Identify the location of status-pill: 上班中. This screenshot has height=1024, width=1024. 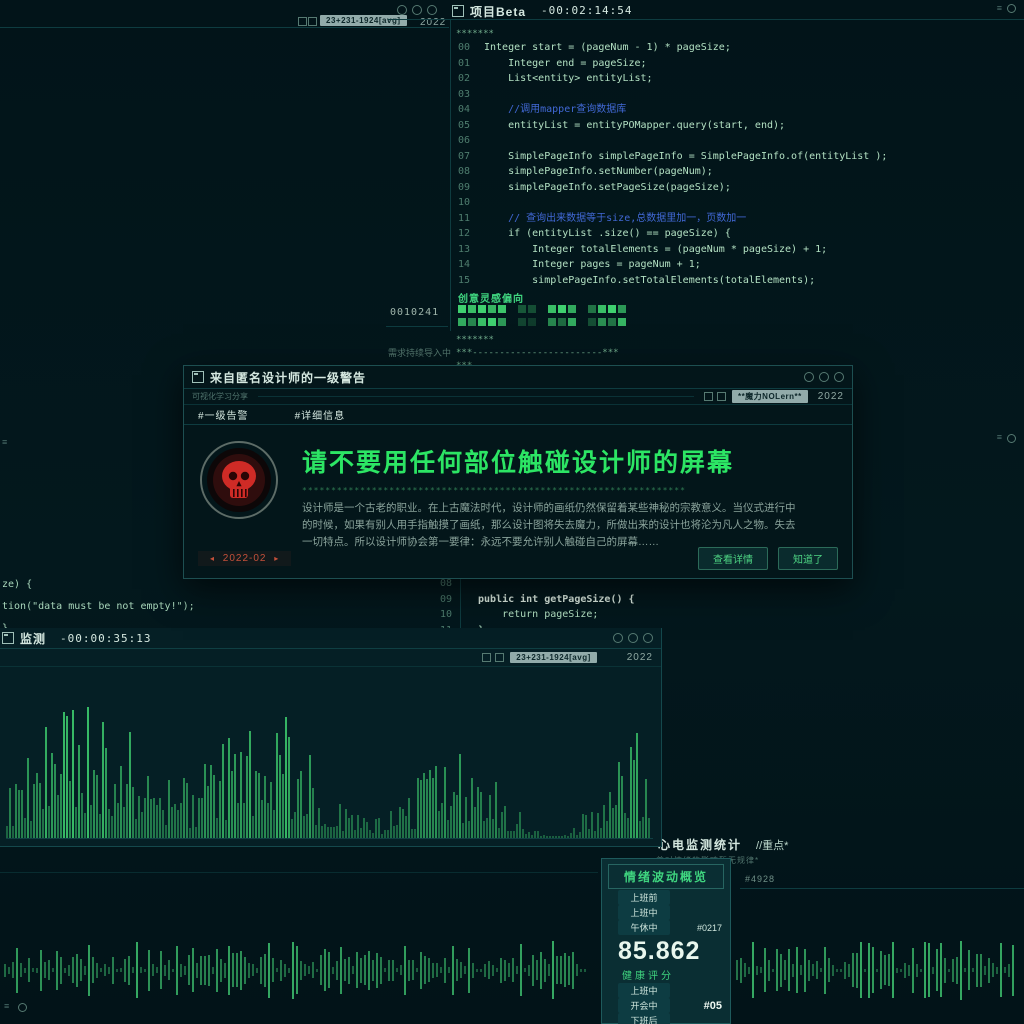
(644, 912).